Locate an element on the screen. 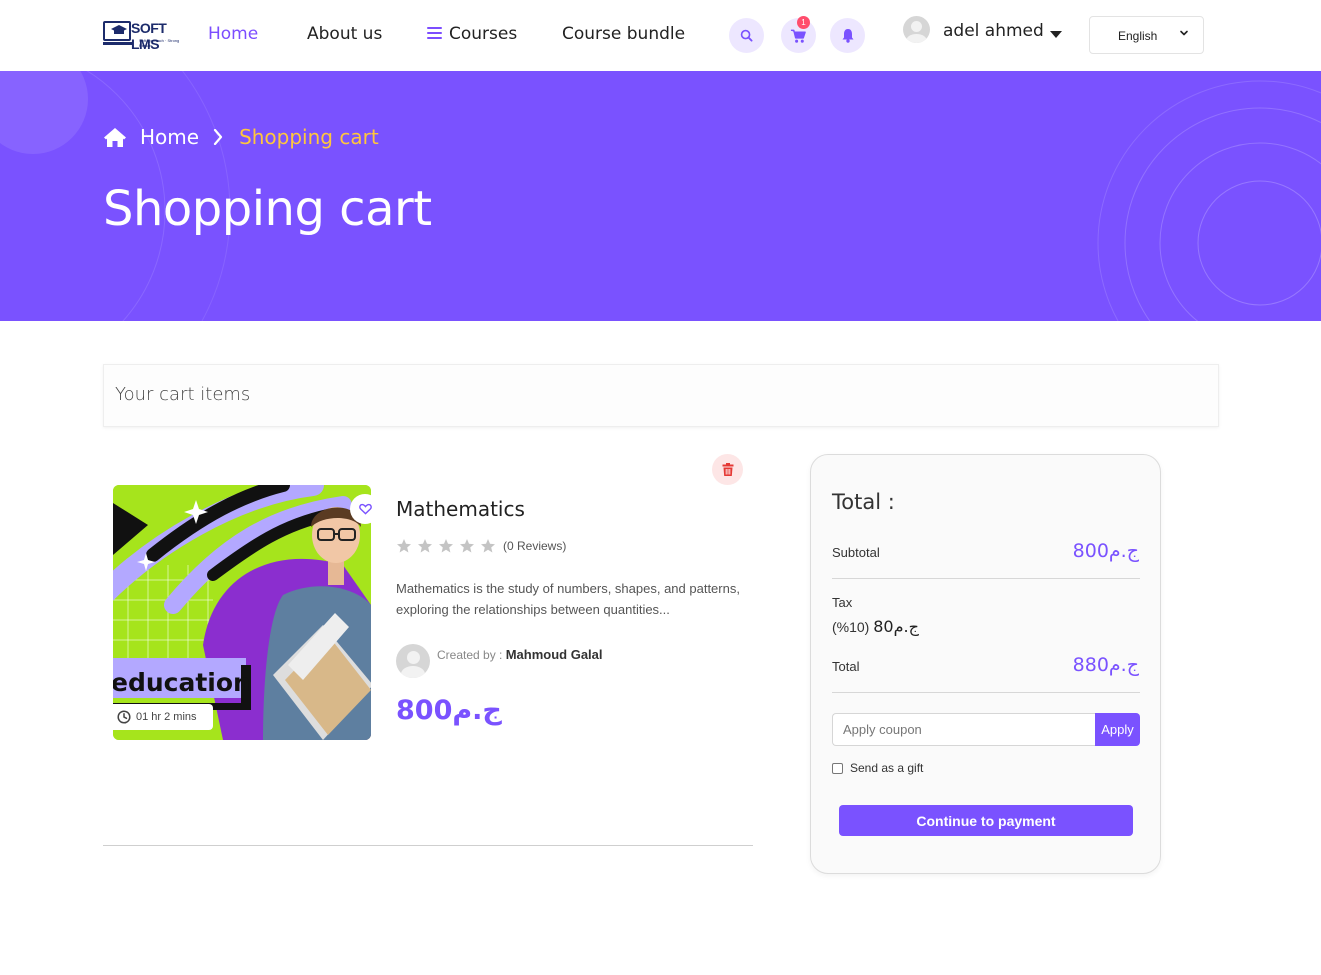  tax-line: (%10) 80ج.م is located at coordinates (875, 626).